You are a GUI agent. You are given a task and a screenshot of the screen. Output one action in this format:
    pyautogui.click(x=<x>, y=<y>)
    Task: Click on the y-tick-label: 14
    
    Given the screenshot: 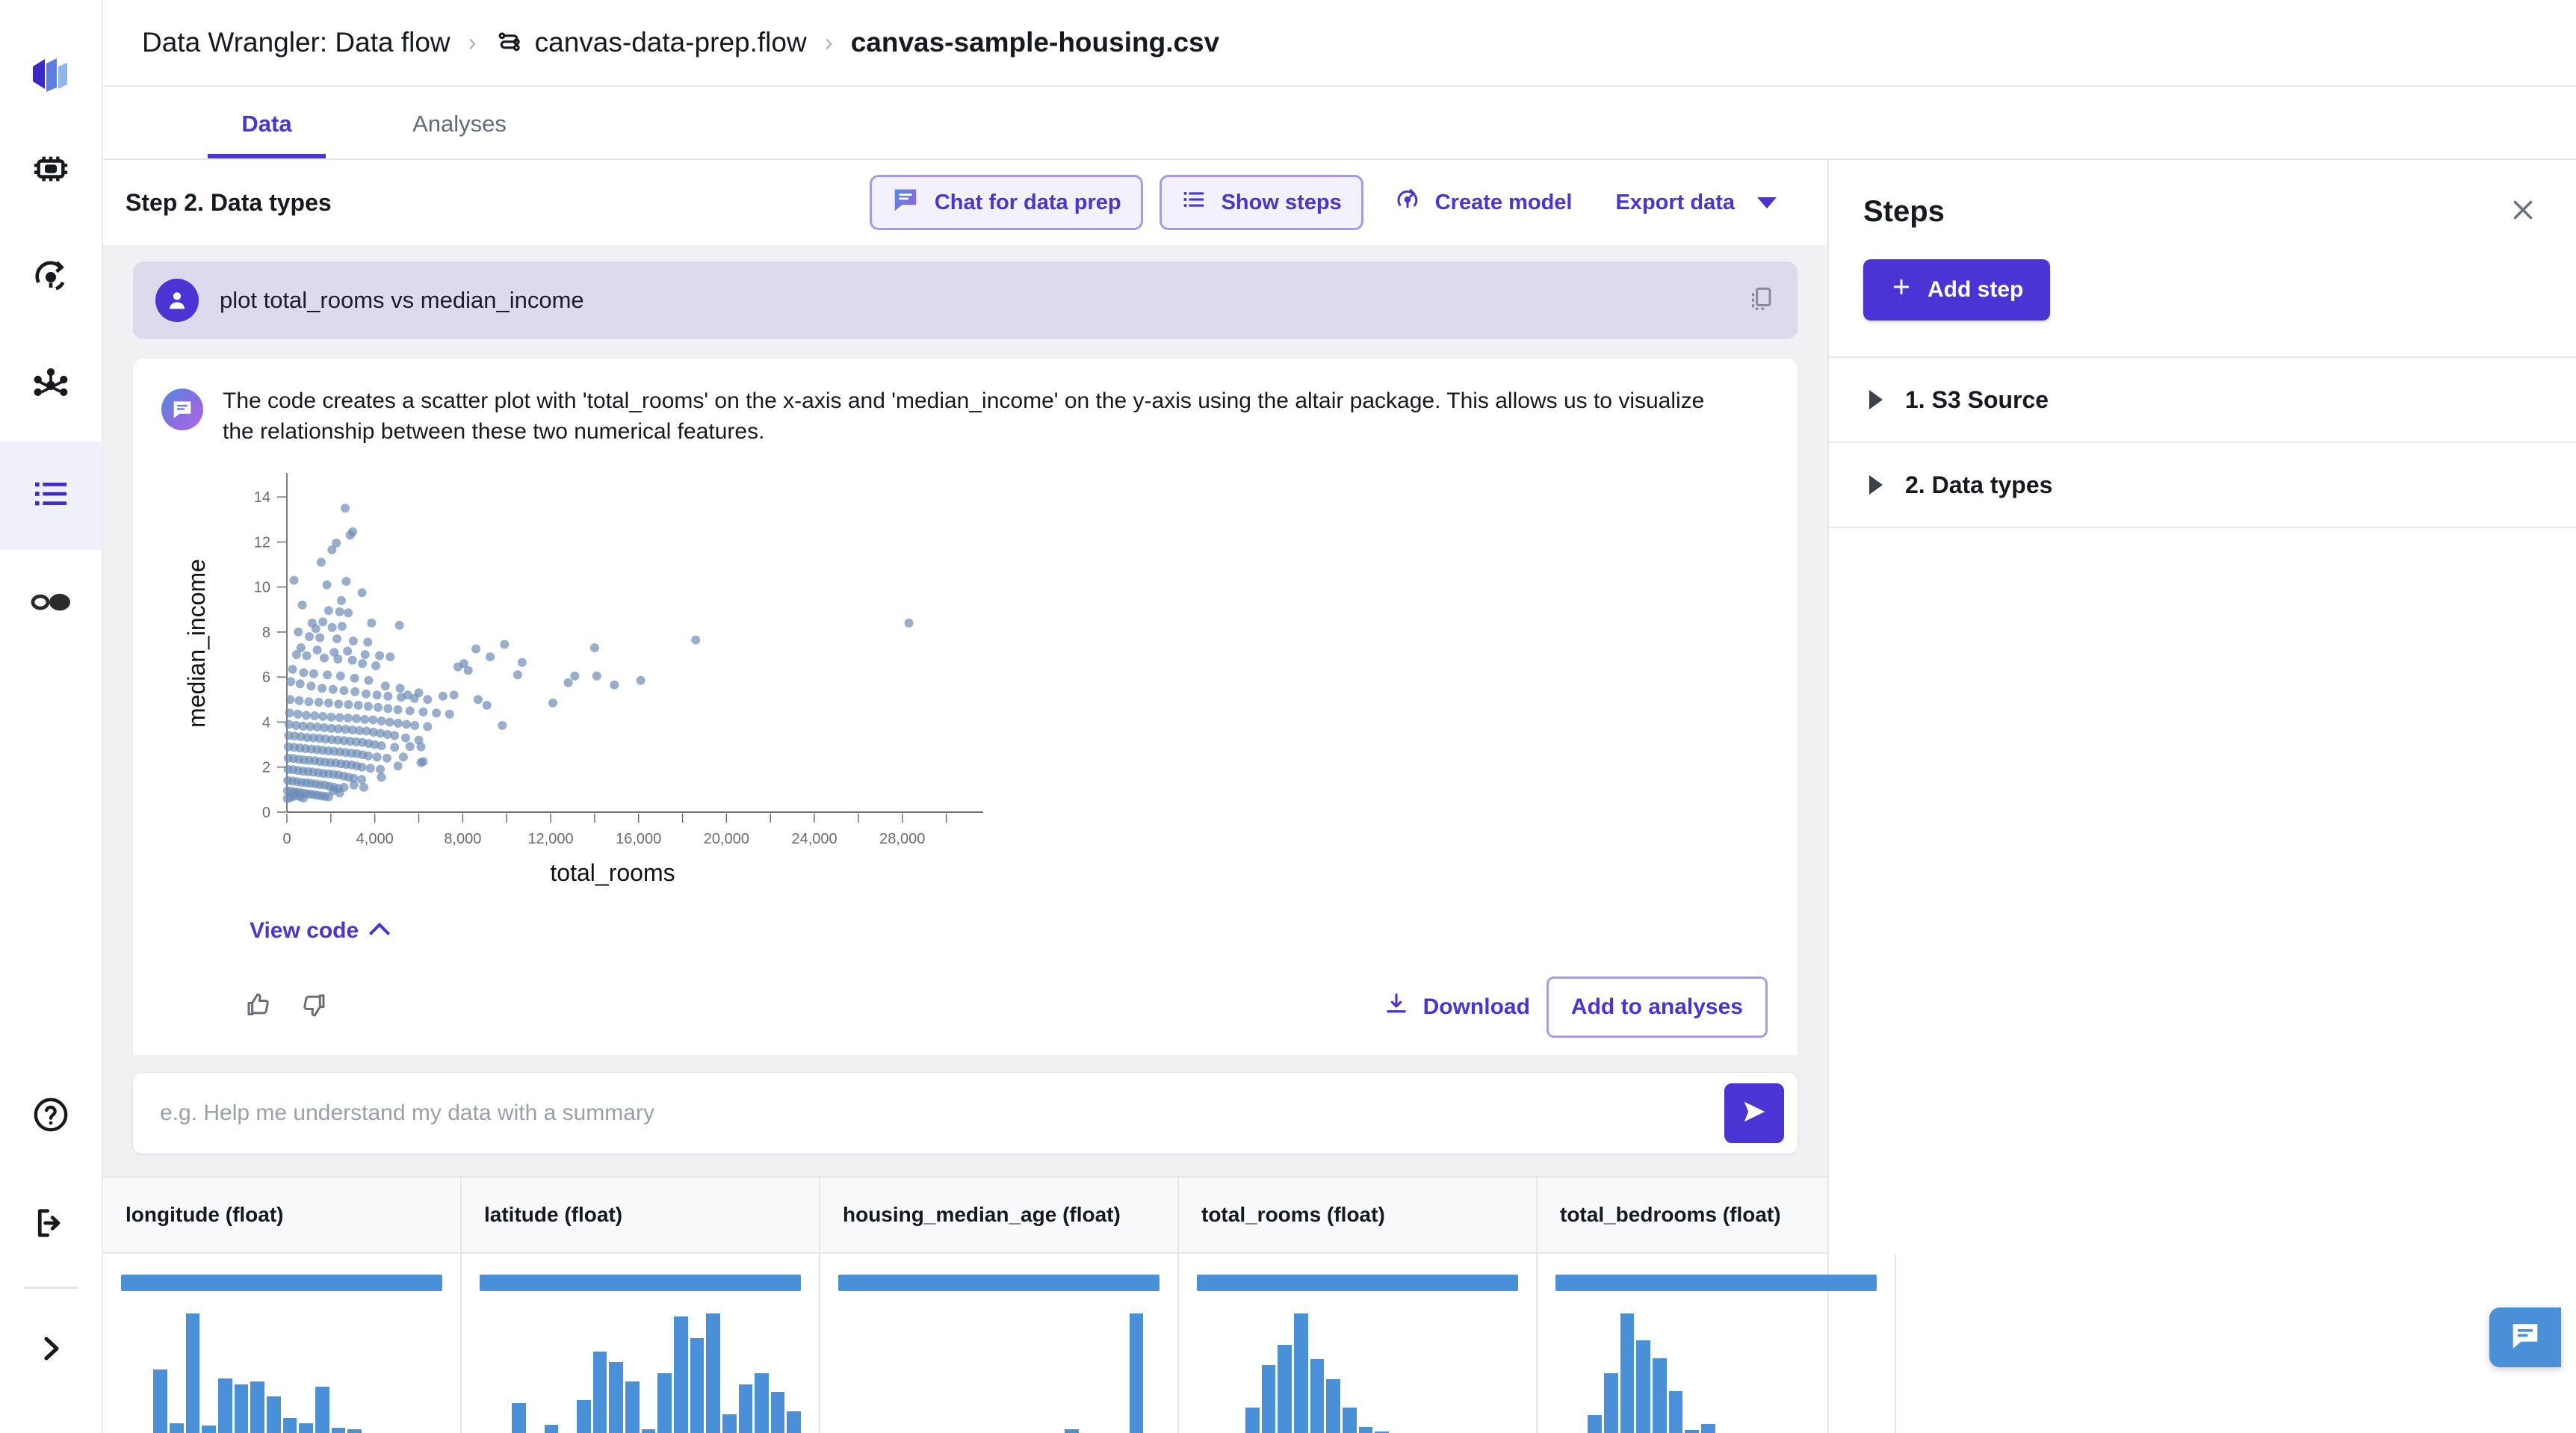 What is the action you would take?
    pyautogui.click(x=262, y=498)
    